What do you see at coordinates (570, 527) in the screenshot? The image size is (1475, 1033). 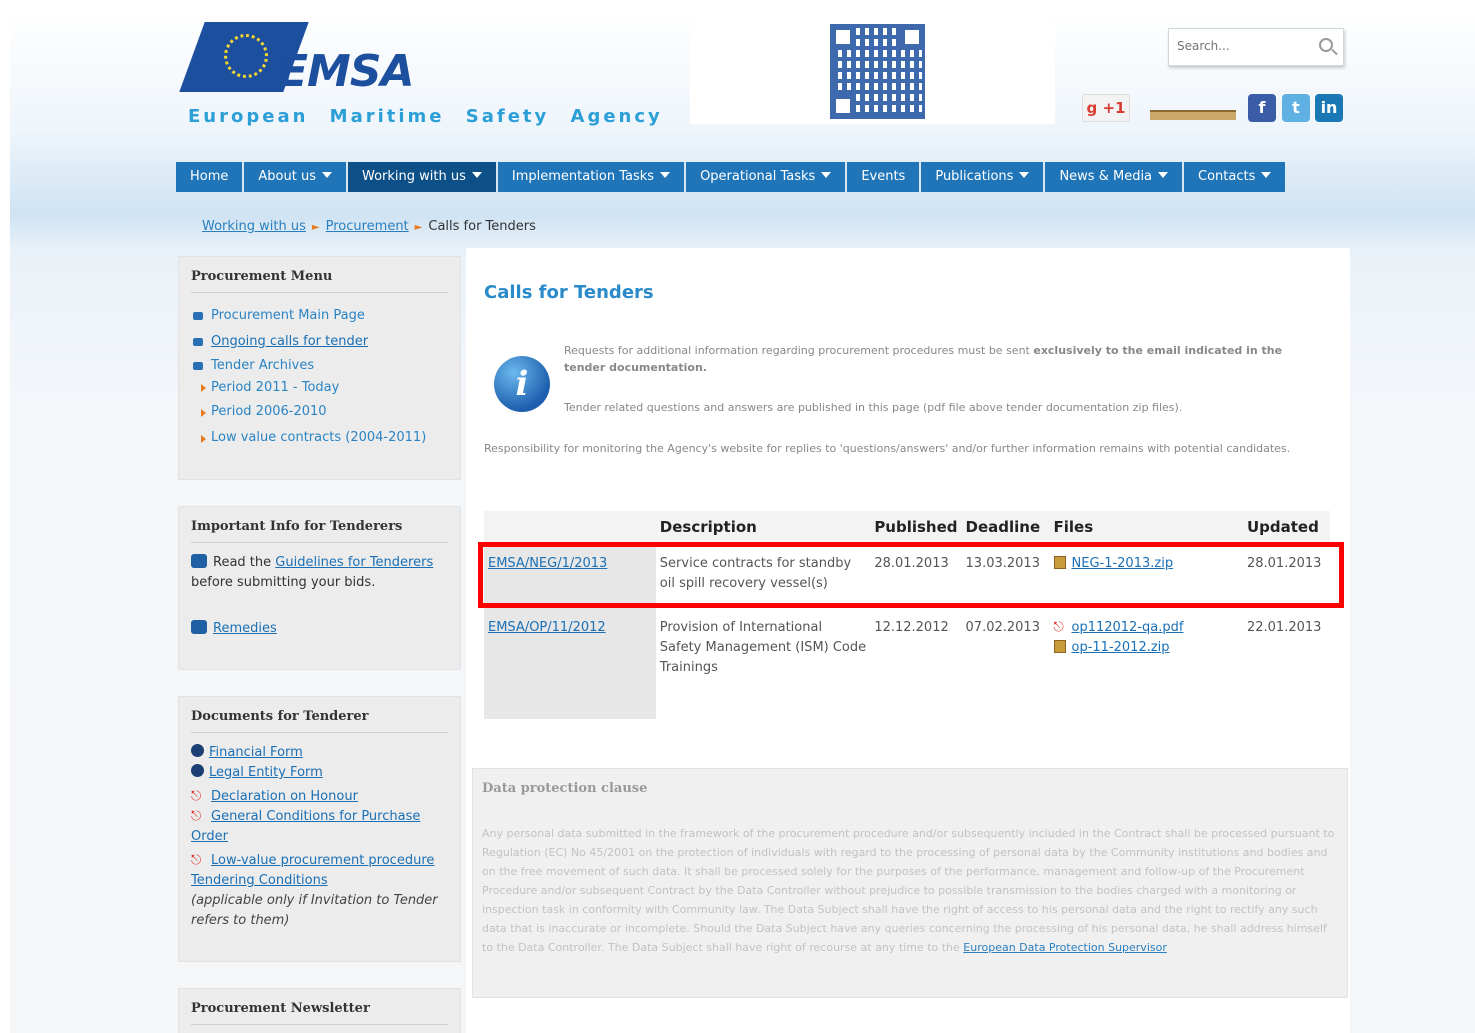 I see `col-header-ref` at bounding box center [570, 527].